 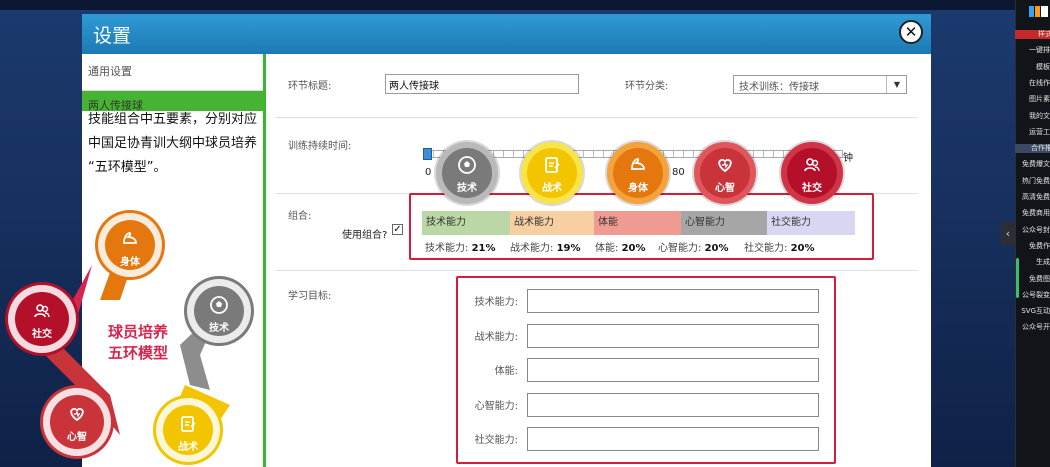 I want to click on model-title-line-2: 五环模型, so click(x=137, y=353).